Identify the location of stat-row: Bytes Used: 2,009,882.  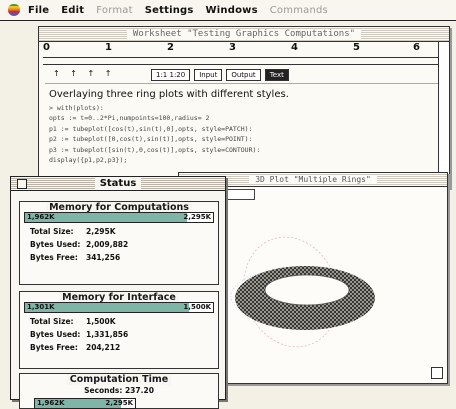
(119, 244).